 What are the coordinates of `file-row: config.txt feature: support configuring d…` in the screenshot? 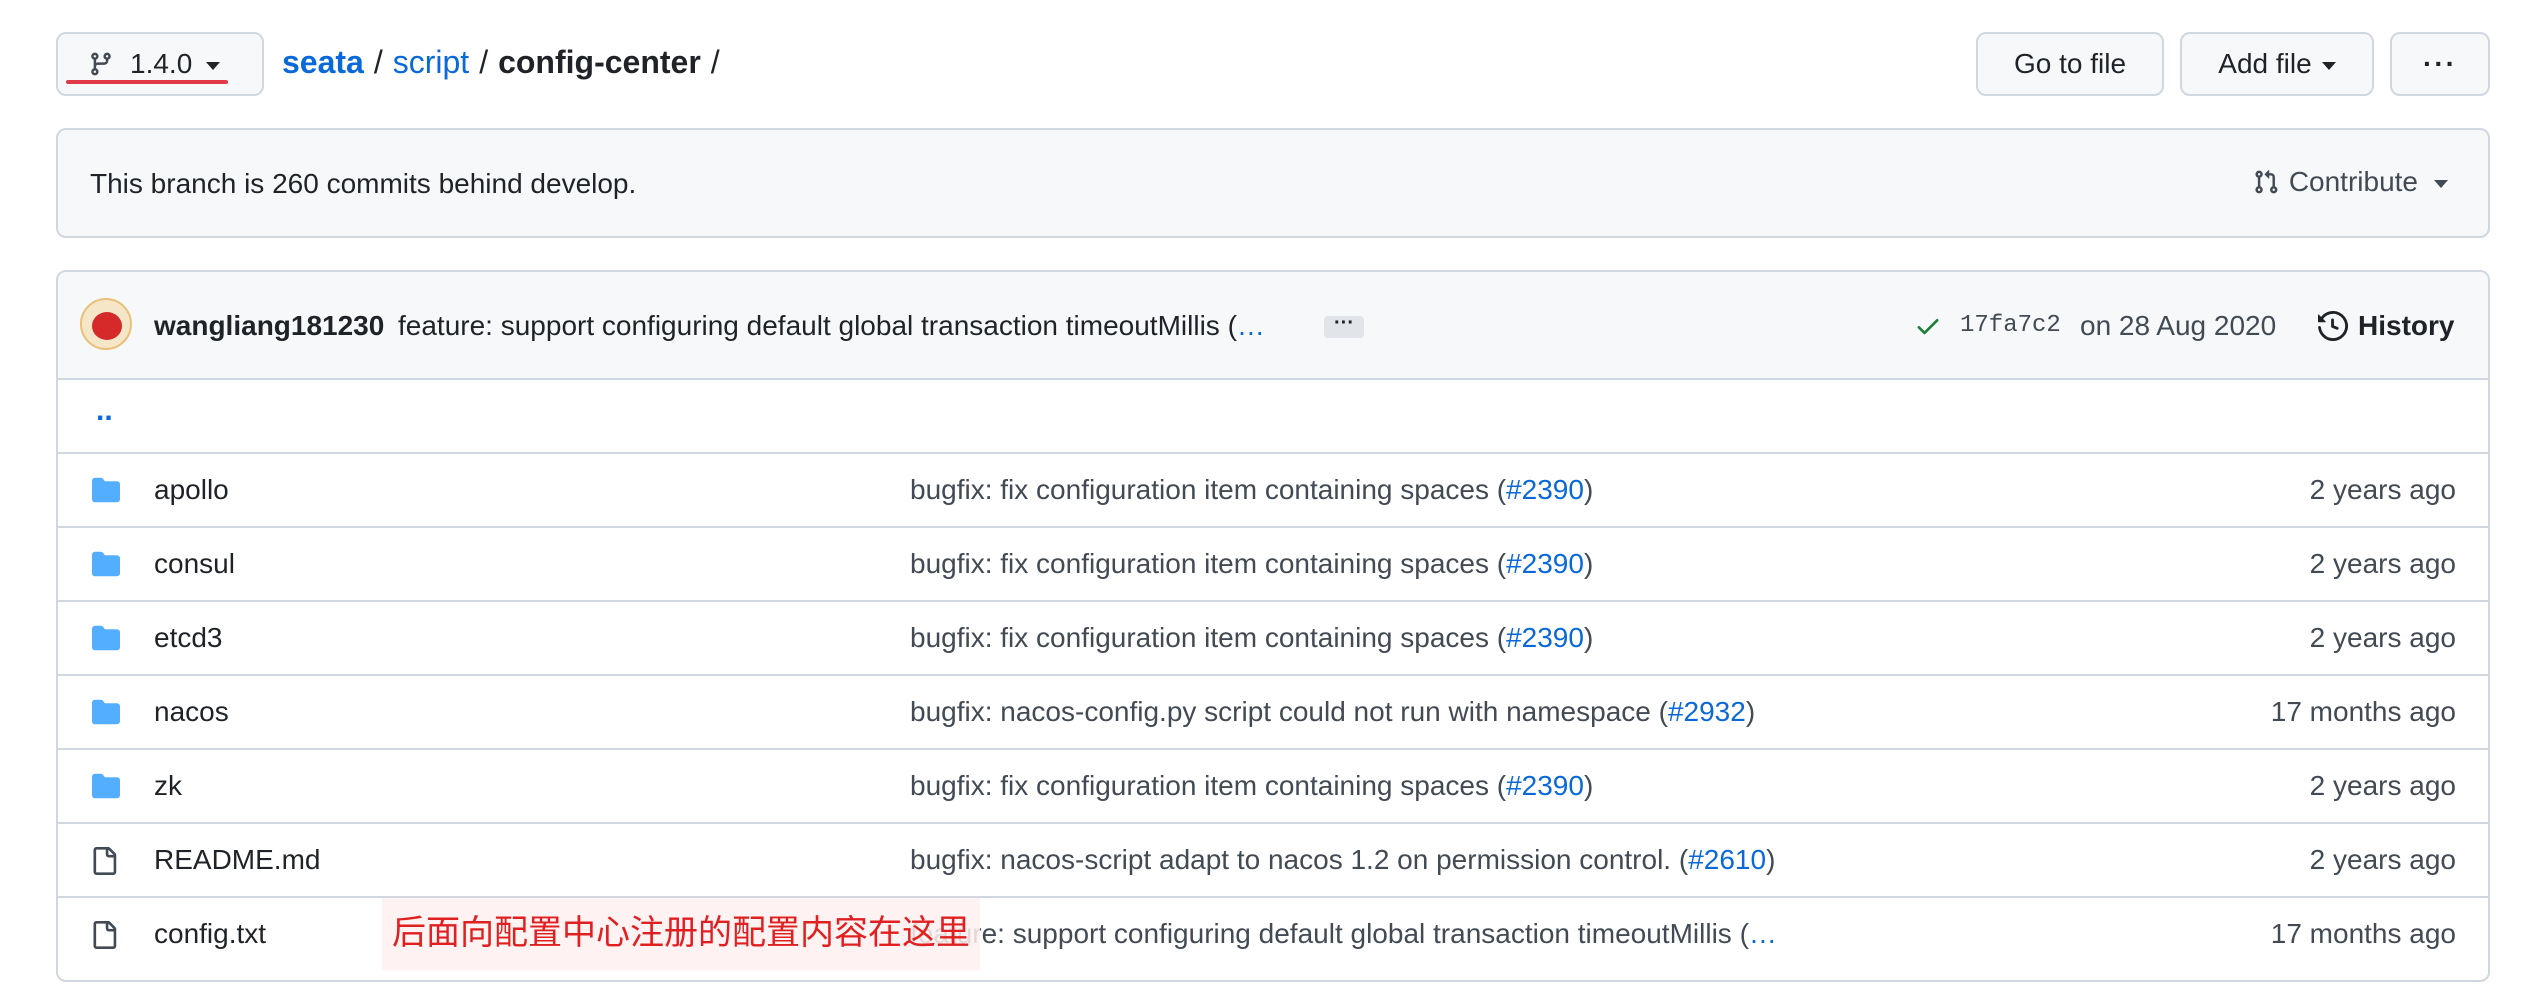 It's located at (1273, 935).